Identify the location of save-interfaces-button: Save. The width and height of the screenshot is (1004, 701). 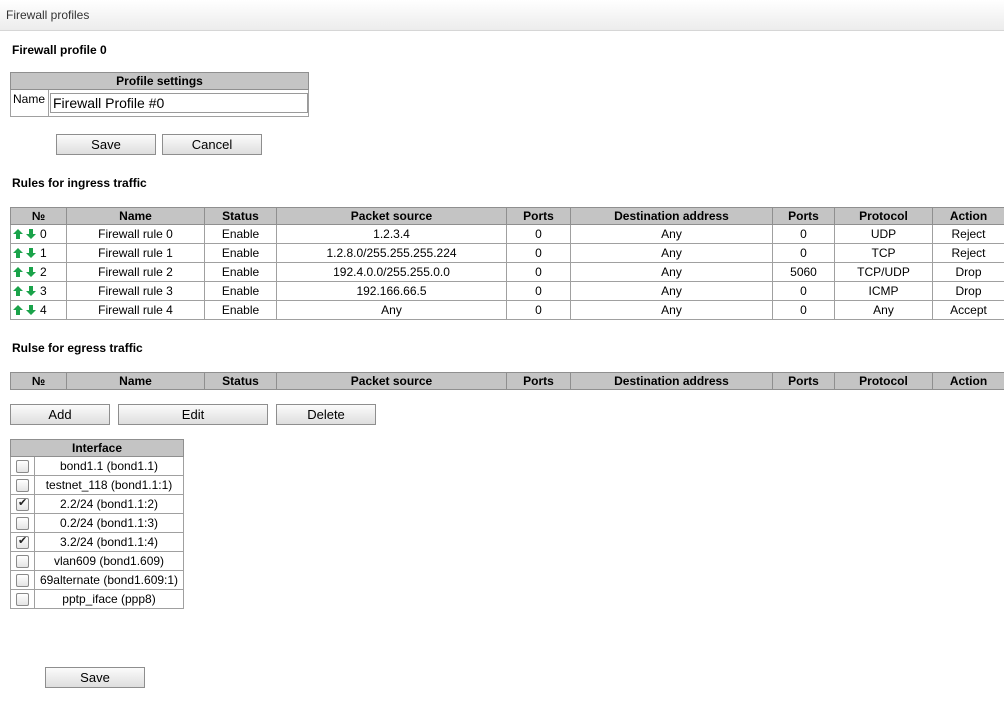
(95, 677).